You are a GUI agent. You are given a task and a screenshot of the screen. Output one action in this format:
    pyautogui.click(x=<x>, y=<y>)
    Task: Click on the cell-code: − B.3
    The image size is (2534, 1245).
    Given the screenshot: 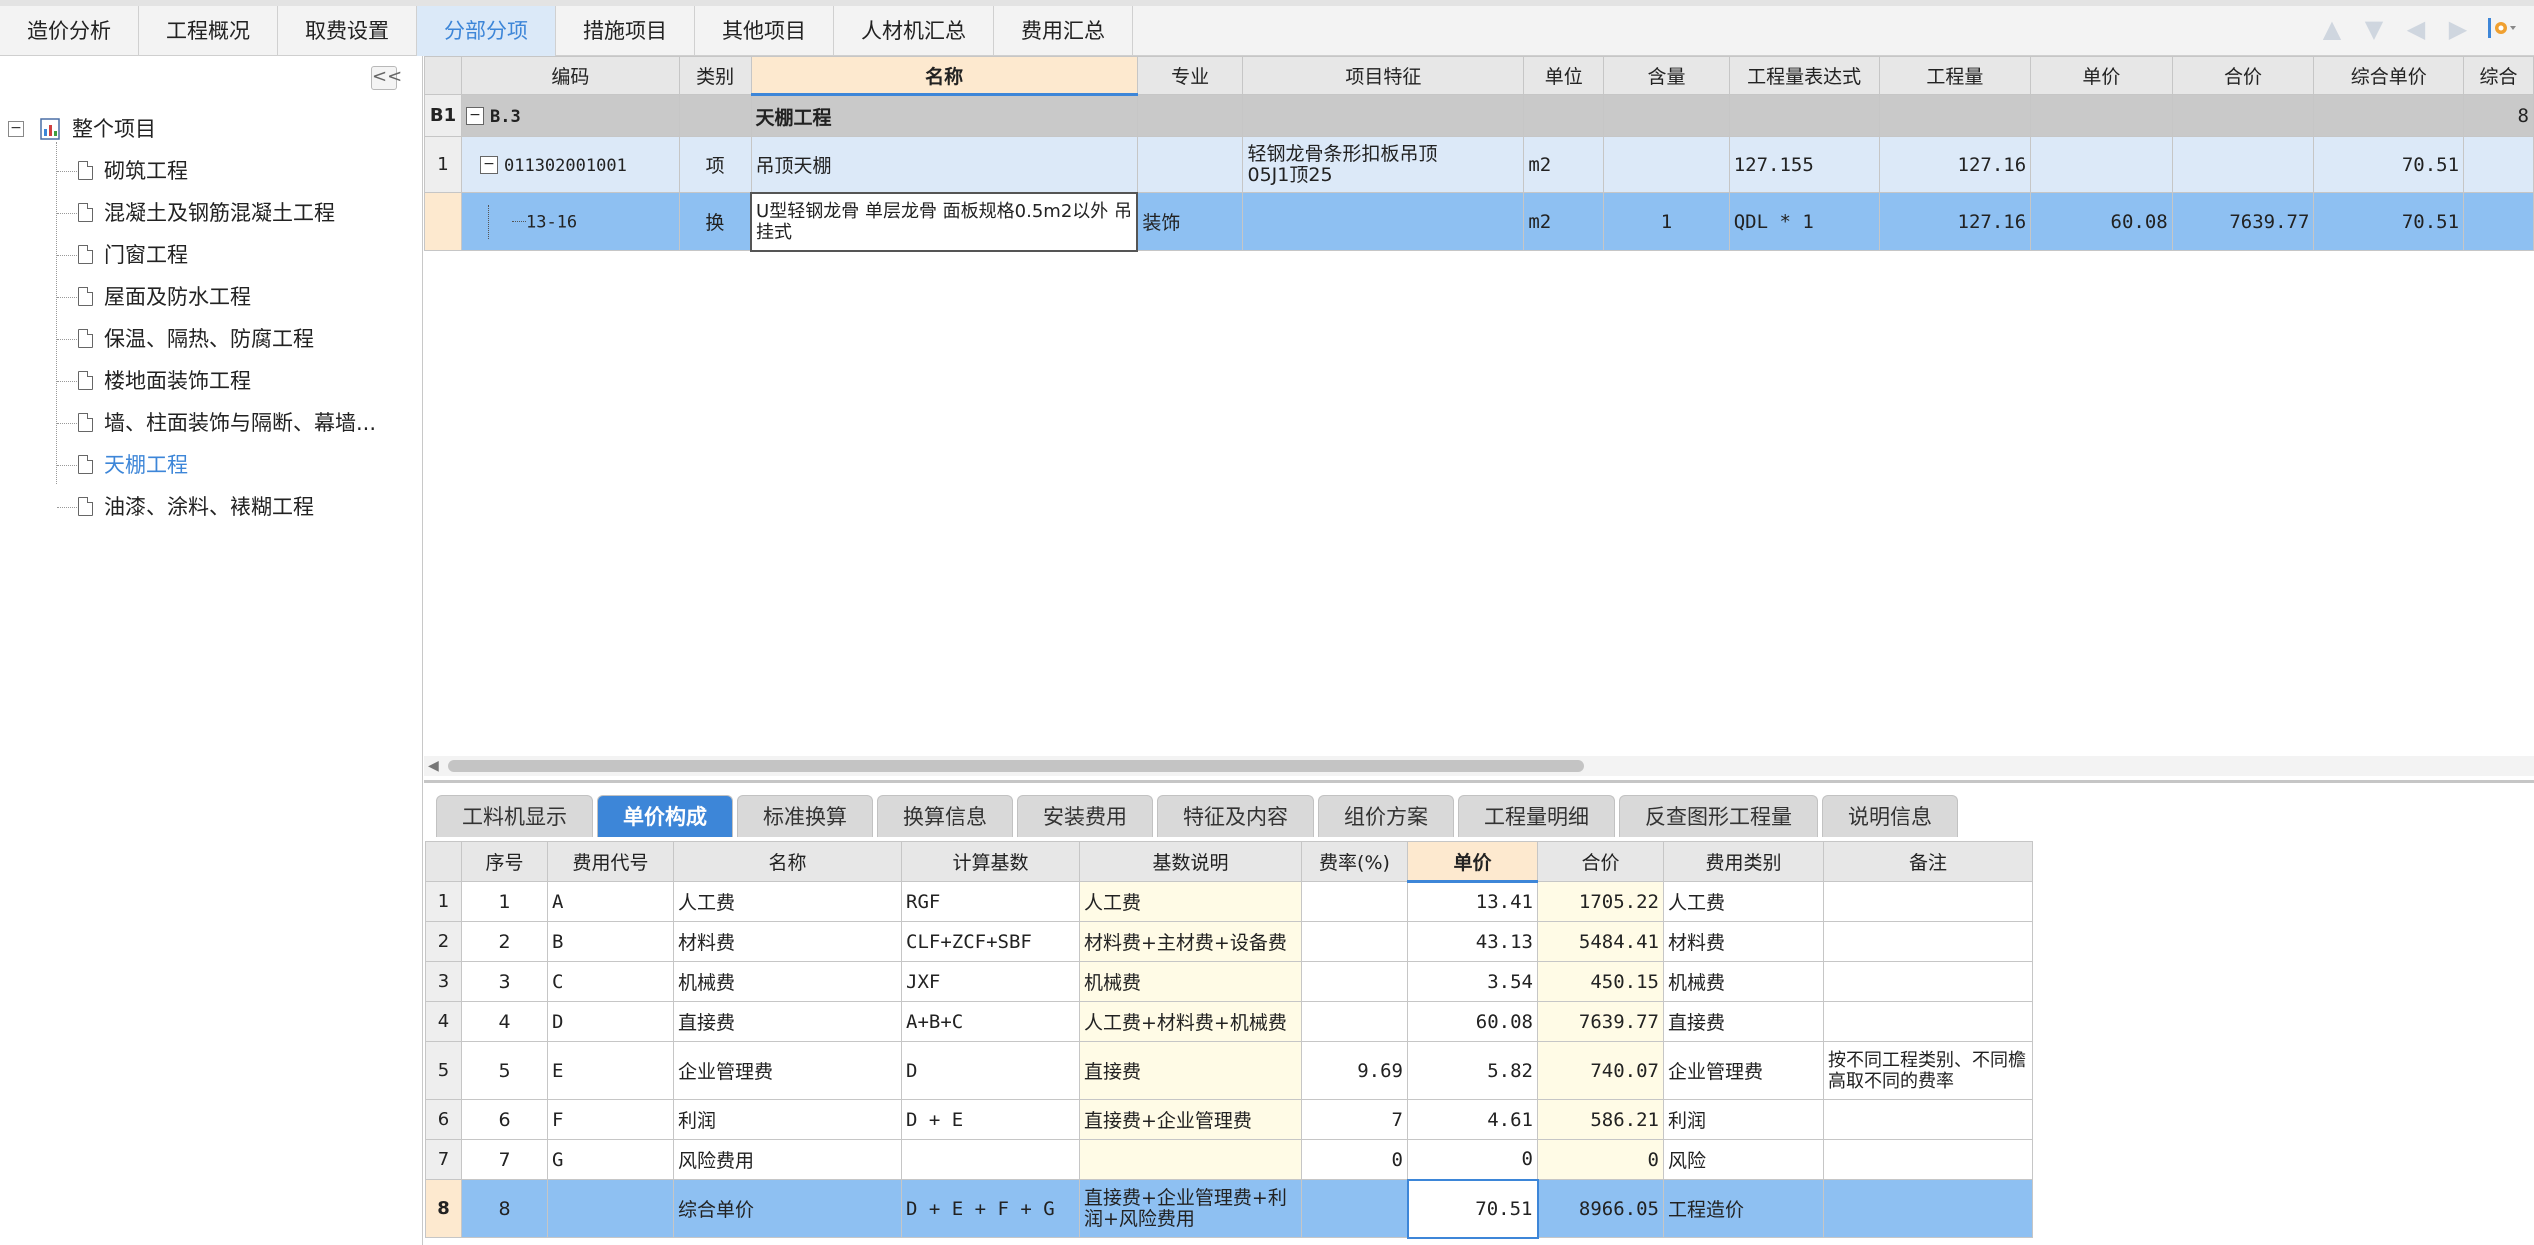 What is the action you would take?
    pyautogui.click(x=570, y=115)
    